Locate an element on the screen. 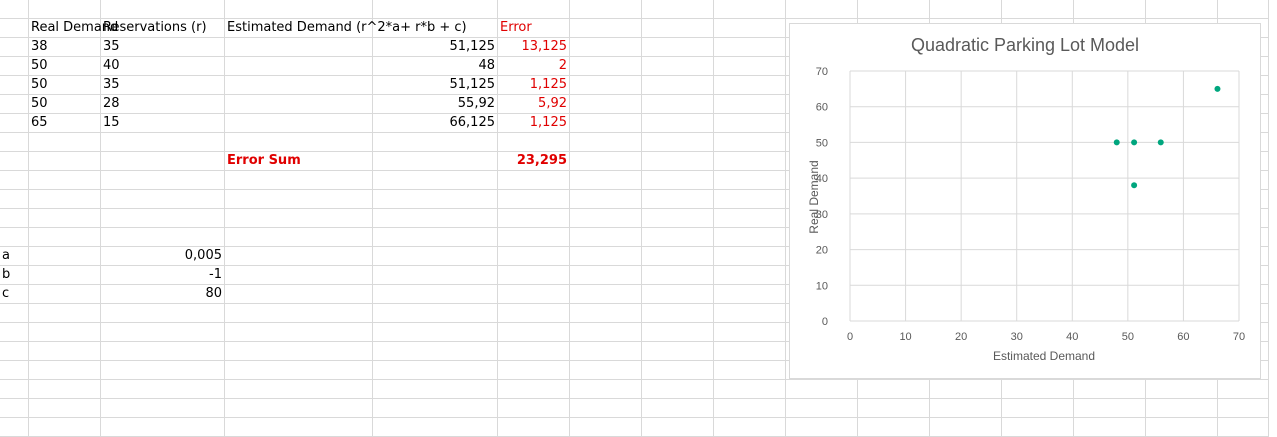  cell-L23 is located at coordinates (966, 427).